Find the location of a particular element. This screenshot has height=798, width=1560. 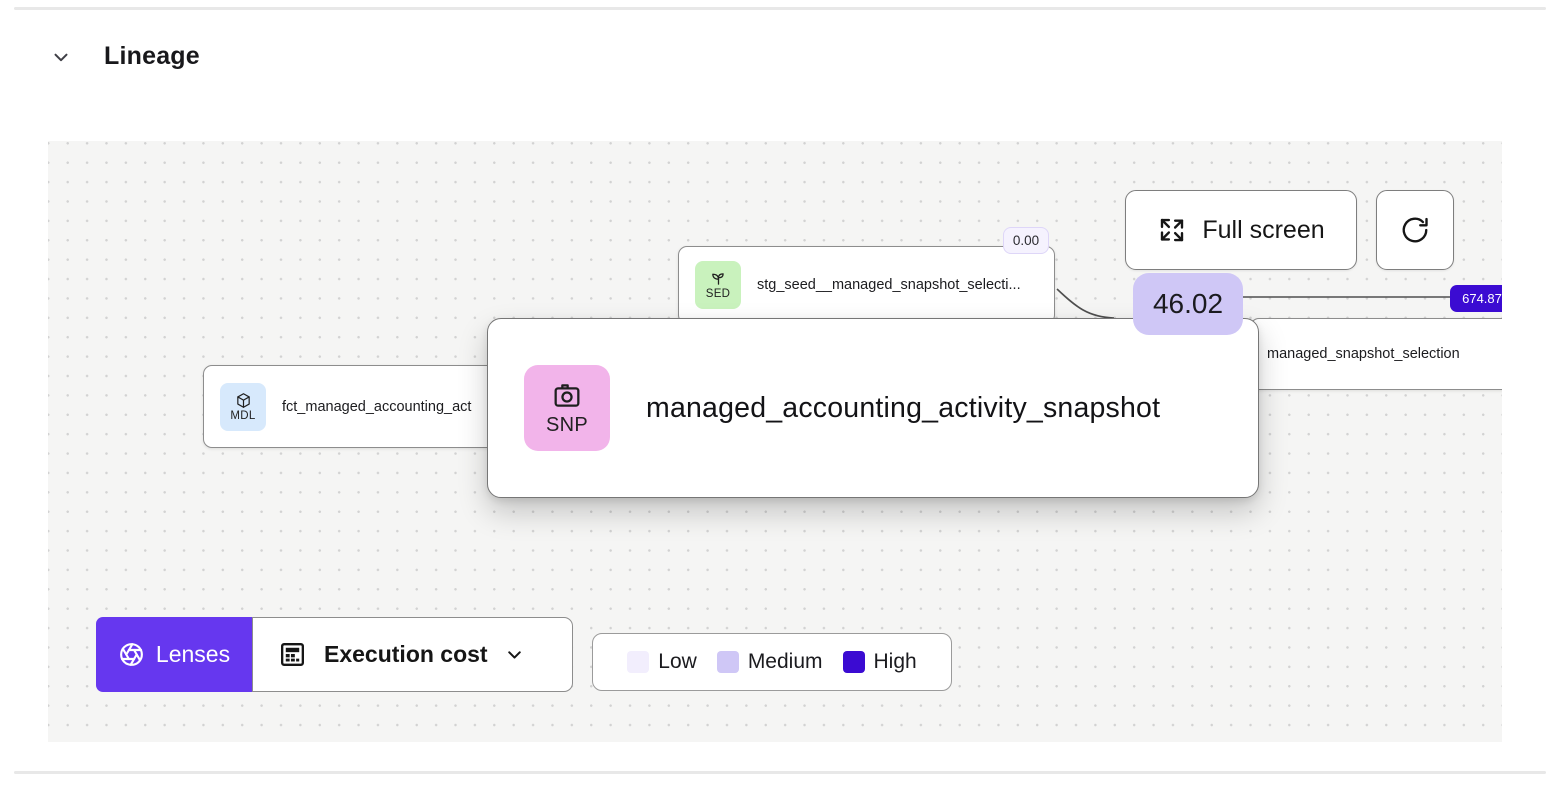

node-name: fct_managed_accounting_act is located at coordinates (377, 406).